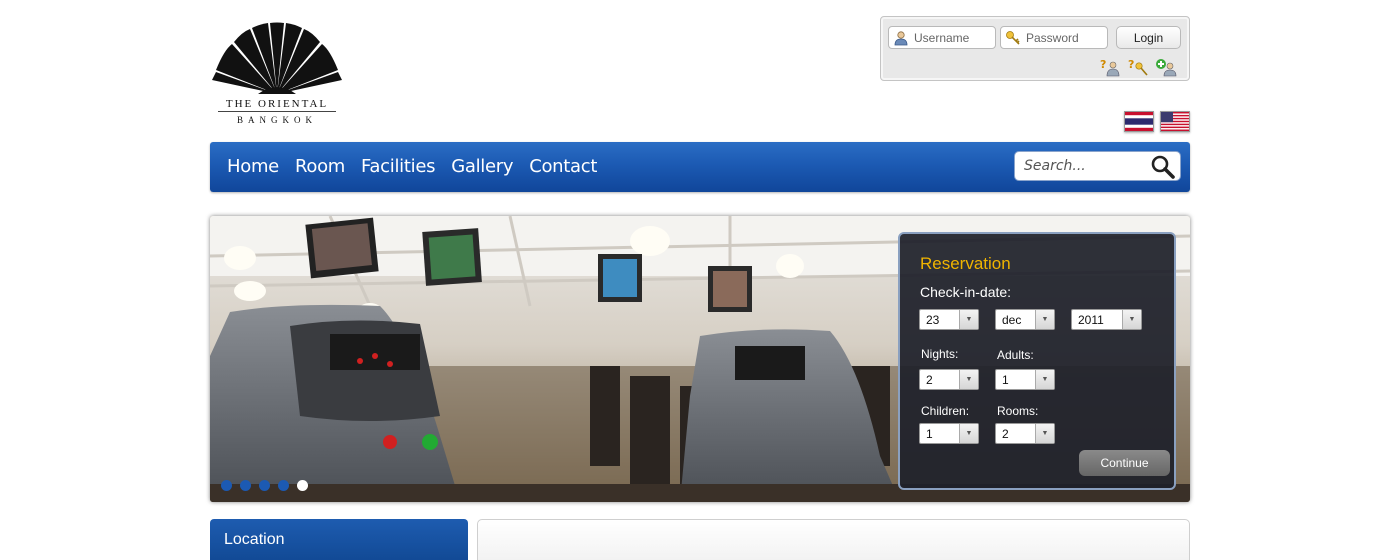 This screenshot has height=560, width=1400. I want to click on password-placeholder: Password, so click(1052, 37).